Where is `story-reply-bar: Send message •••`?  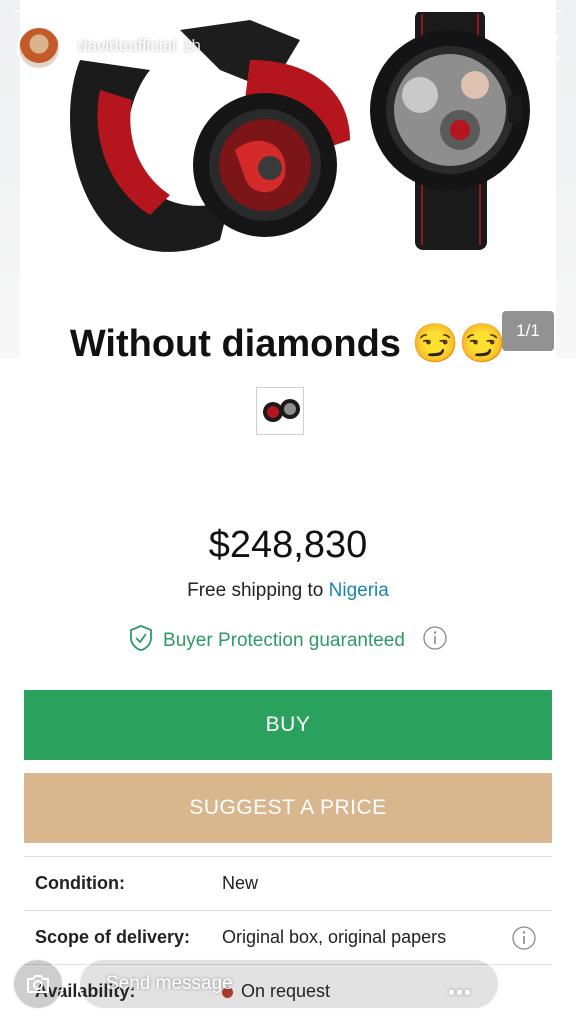 story-reply-bar: Send message ••• is located at coordinates (288, 984).